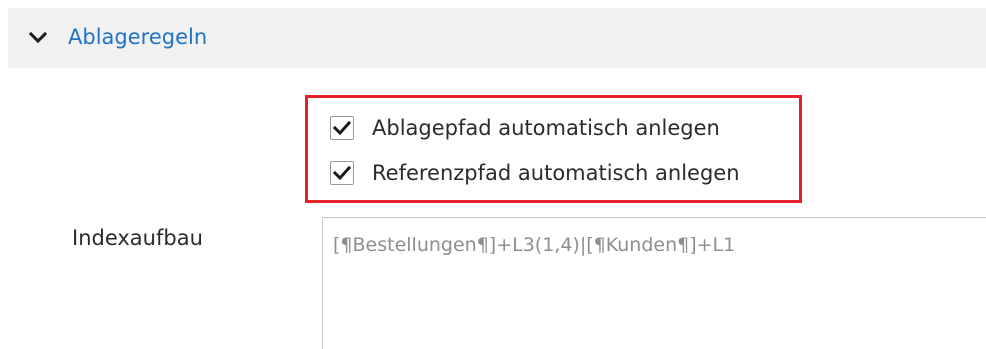 The image size is (986, 349). What do you see at coordinates (534, 245) in the screenshot?
I see `indexaufbau-value: [¶Bestellungen¶]+L3(1,4)|[¶Kunden¶]+L1` at bounding box center [534, 245].